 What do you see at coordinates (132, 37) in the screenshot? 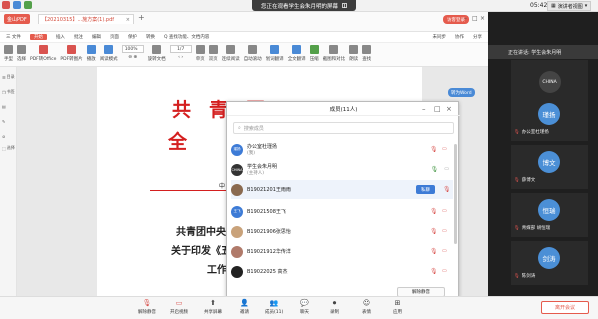
I see `menu-protect: 保护` at bounding box center [132, 37].